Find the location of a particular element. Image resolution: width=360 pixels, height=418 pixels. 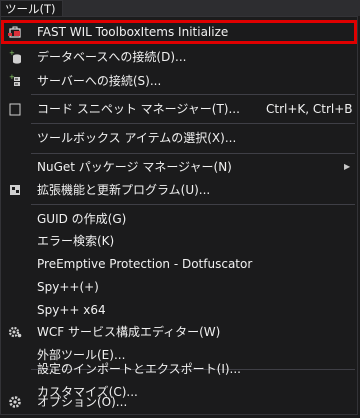

menu-item-create-guid: GUID の作成(G) is located at coordinates (179, 219).